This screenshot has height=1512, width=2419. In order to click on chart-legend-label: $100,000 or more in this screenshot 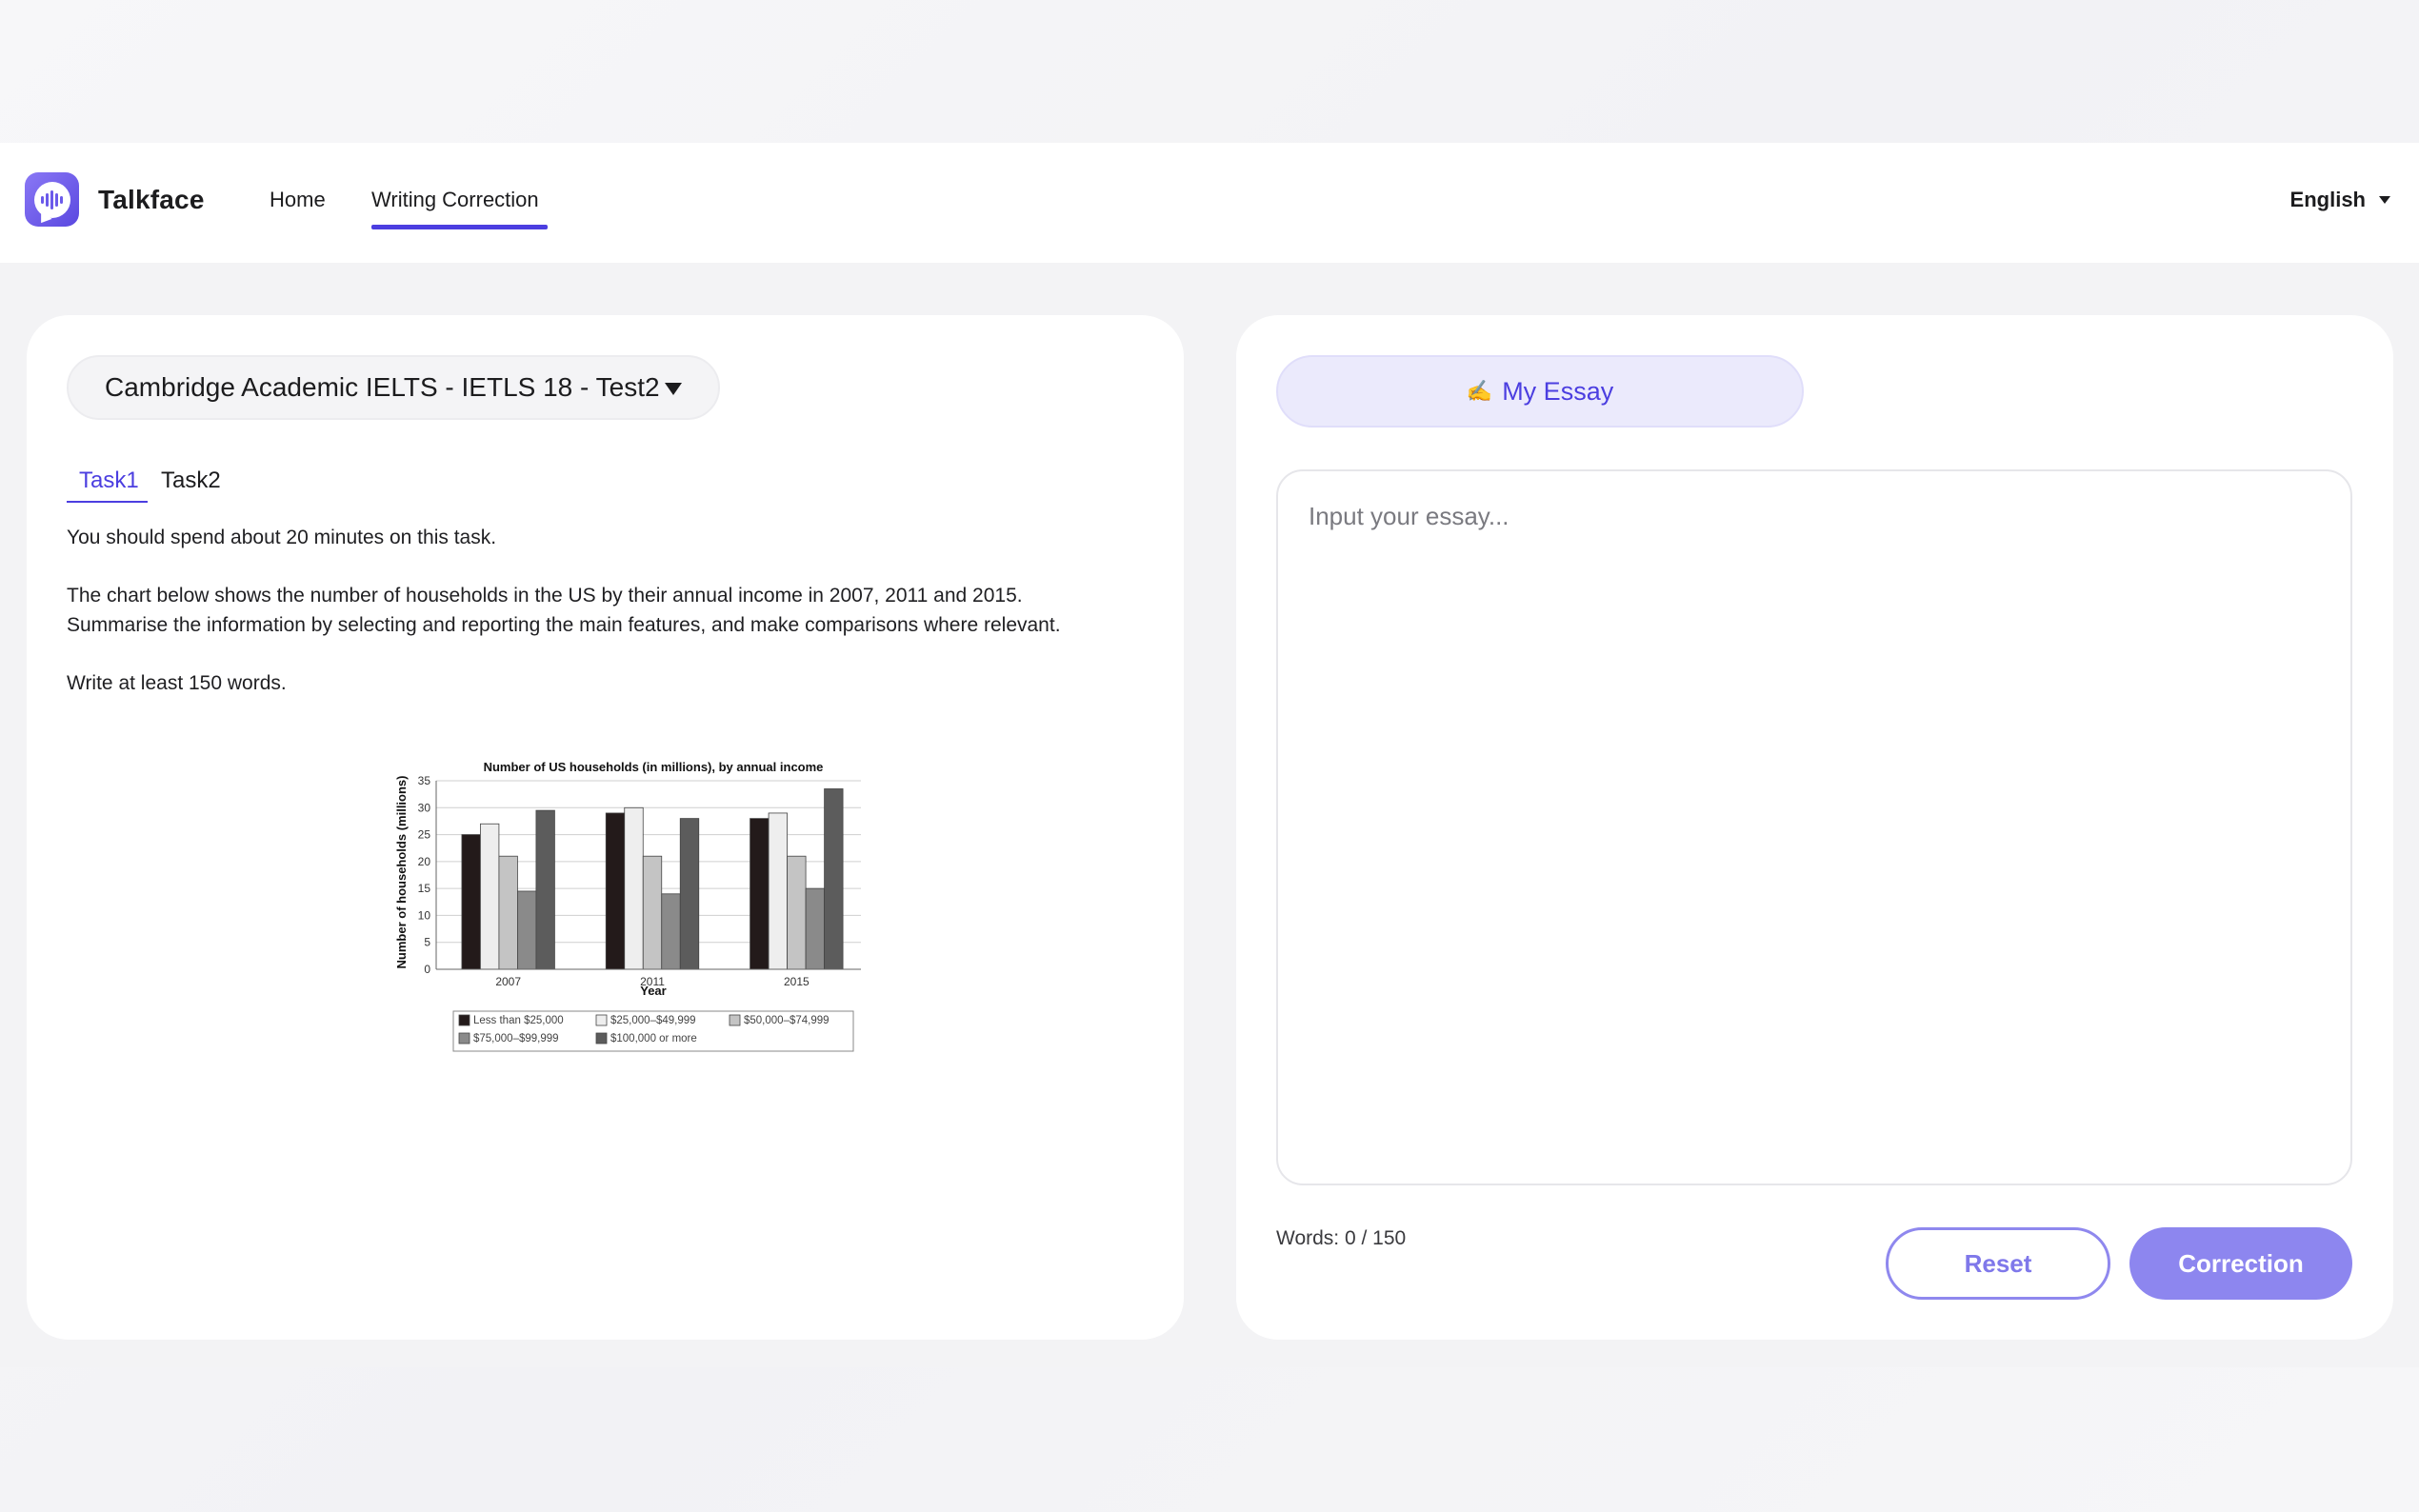, I will do `click(653, 1038)`.